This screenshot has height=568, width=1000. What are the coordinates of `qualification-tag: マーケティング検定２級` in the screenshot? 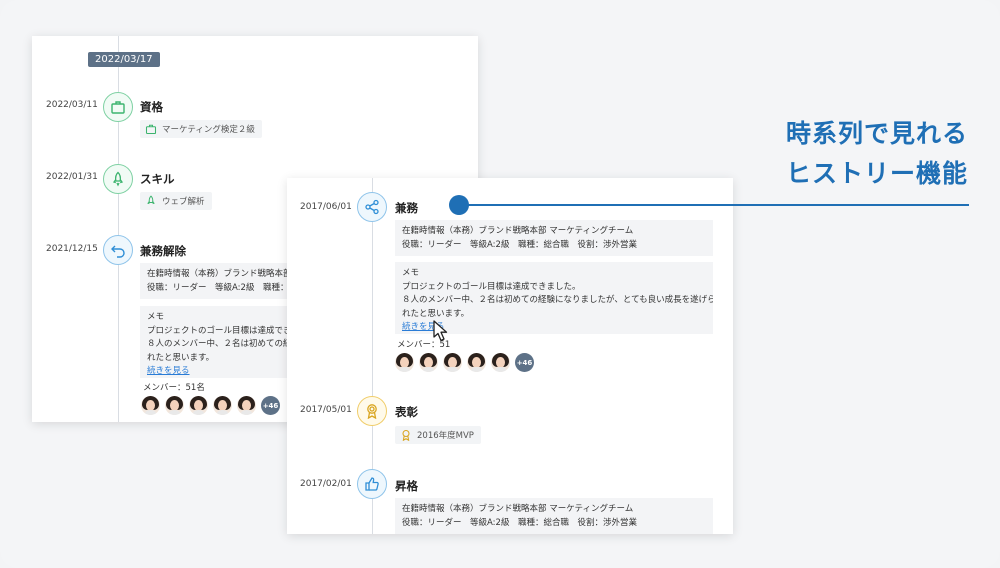 It's located at (201, 129).